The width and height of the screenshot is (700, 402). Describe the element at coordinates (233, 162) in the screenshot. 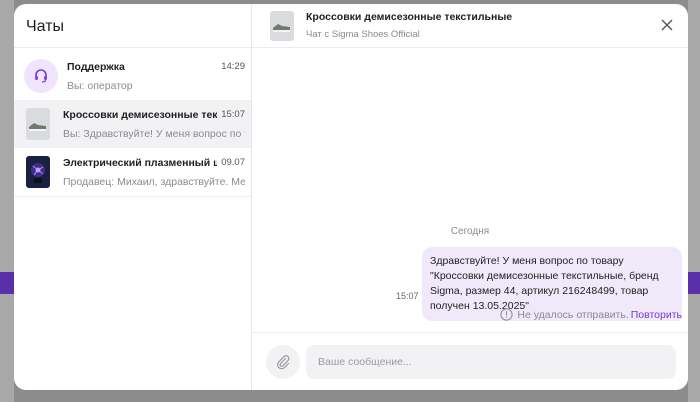

I see `chat-time: 09.07` at that location.